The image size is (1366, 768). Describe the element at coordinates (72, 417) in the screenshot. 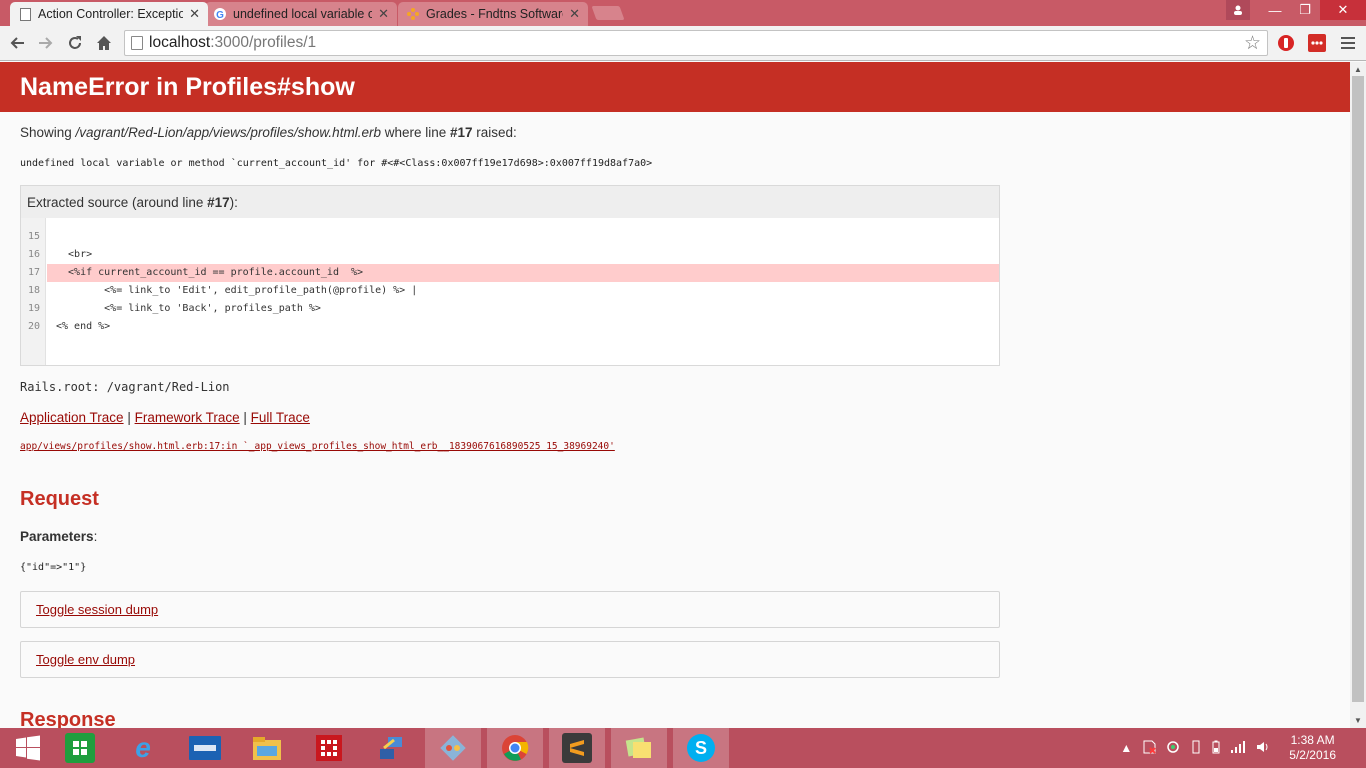

I see `application-trace-link: Application Trace` at that location.